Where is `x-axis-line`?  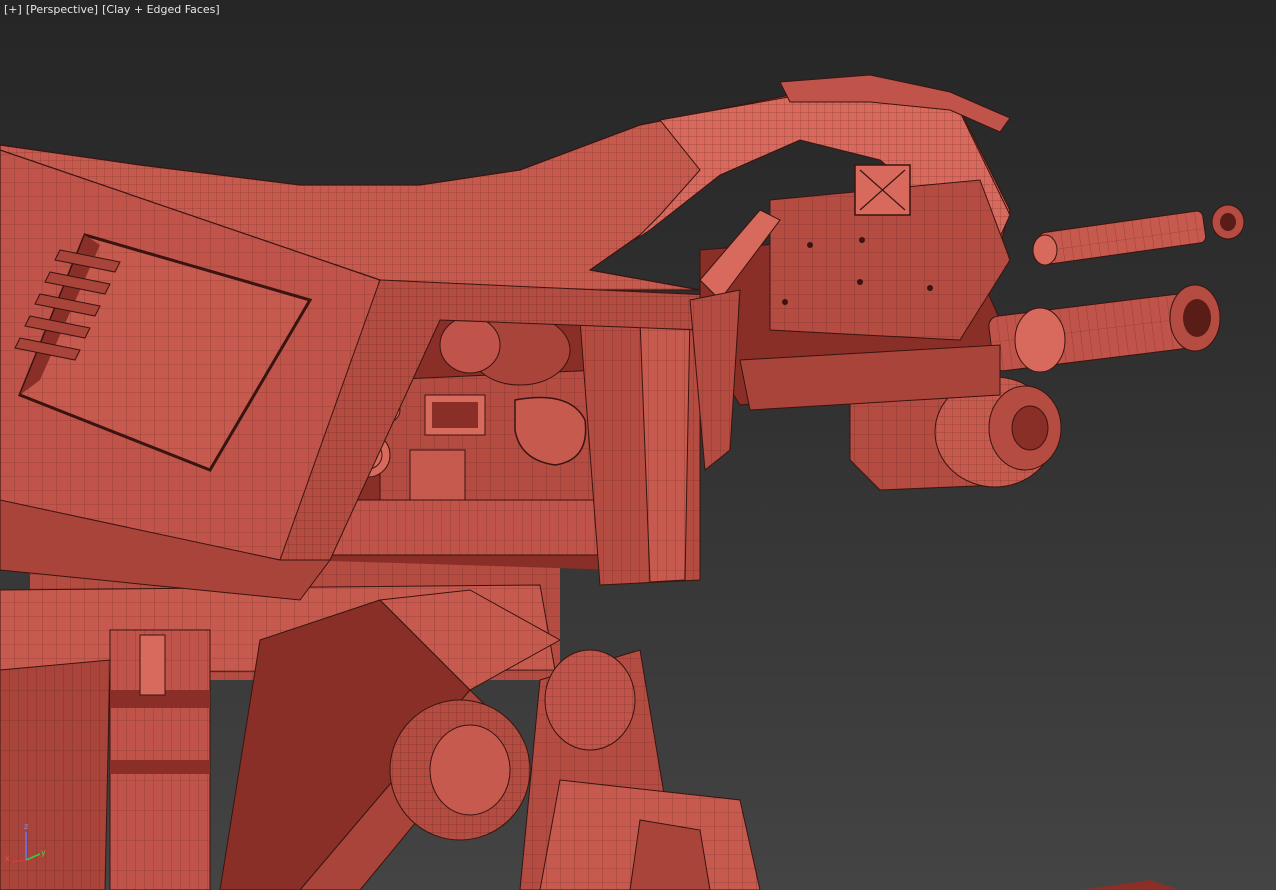
x-axis-line is located at coordinates (19, 861).